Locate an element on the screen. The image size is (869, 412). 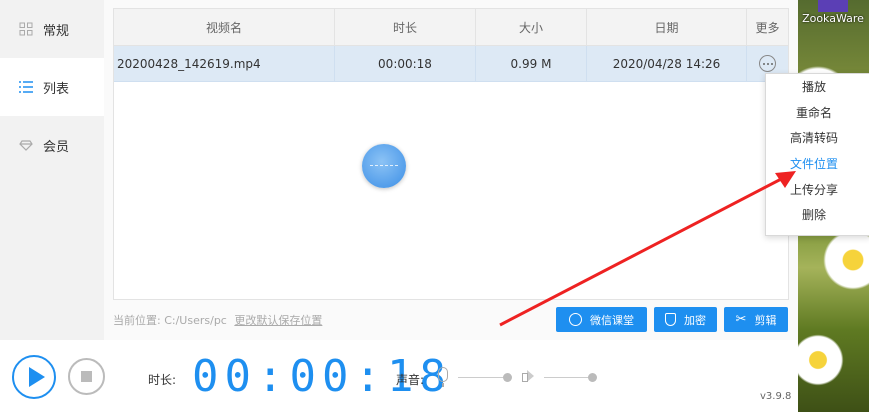
menu-item-hd-transcode: 高清转码 is located at coordinates (817, 138).